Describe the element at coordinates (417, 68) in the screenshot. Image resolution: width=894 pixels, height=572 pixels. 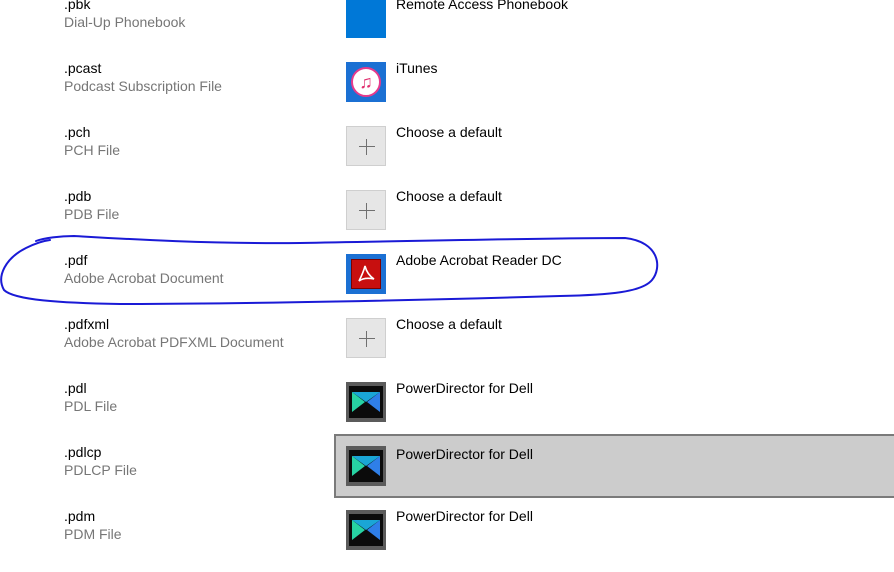
I see `default-app-name: iTunes` at that location.